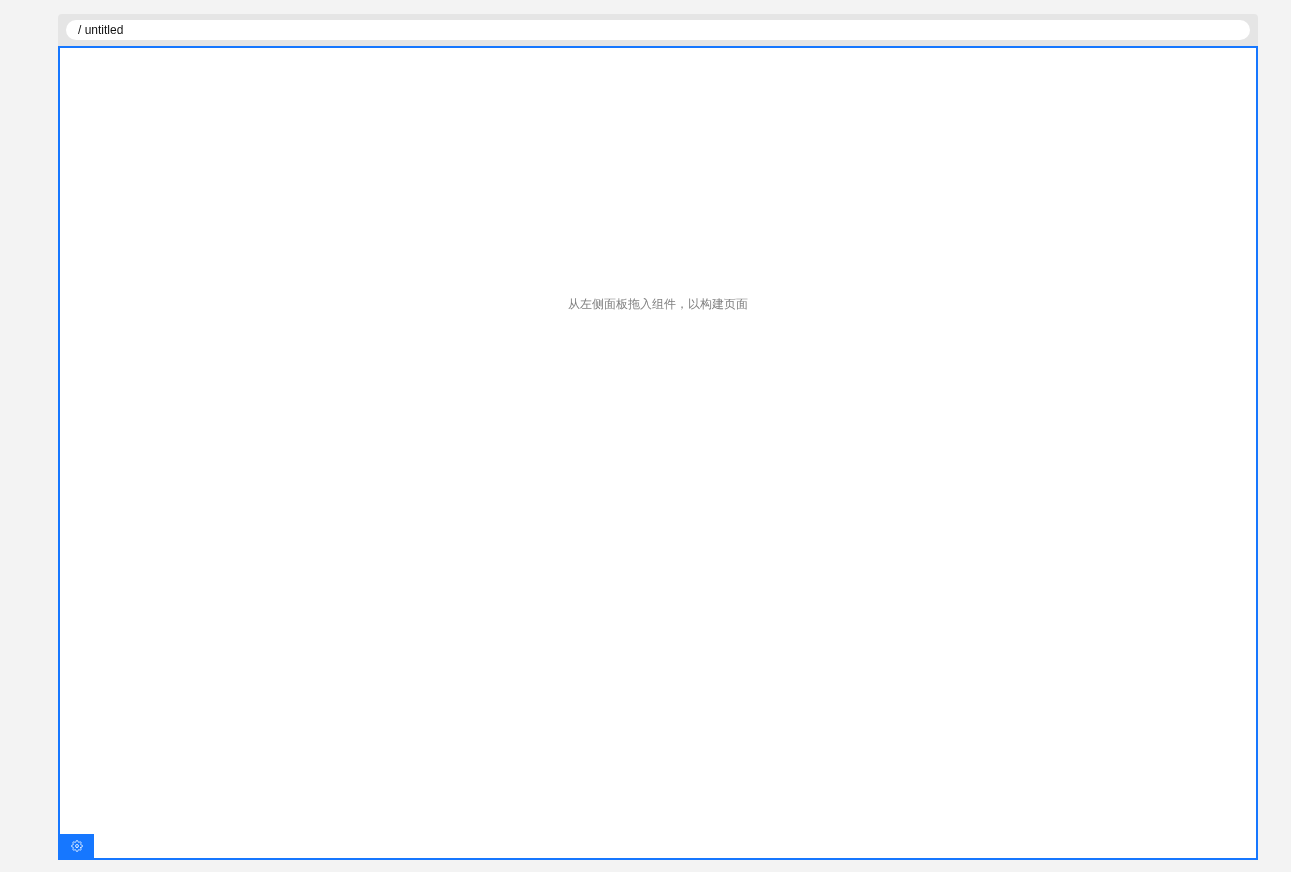  Describe the element at coordinates (658, 30) in the screenshot. I see `page-path-bar: / untitled` at that location.